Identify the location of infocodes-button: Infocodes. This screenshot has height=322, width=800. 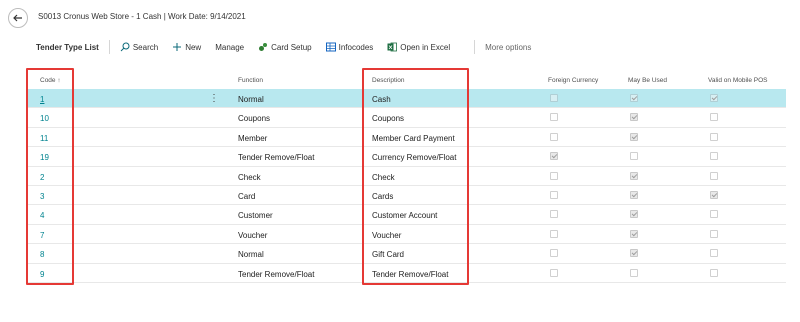
(349, 47).